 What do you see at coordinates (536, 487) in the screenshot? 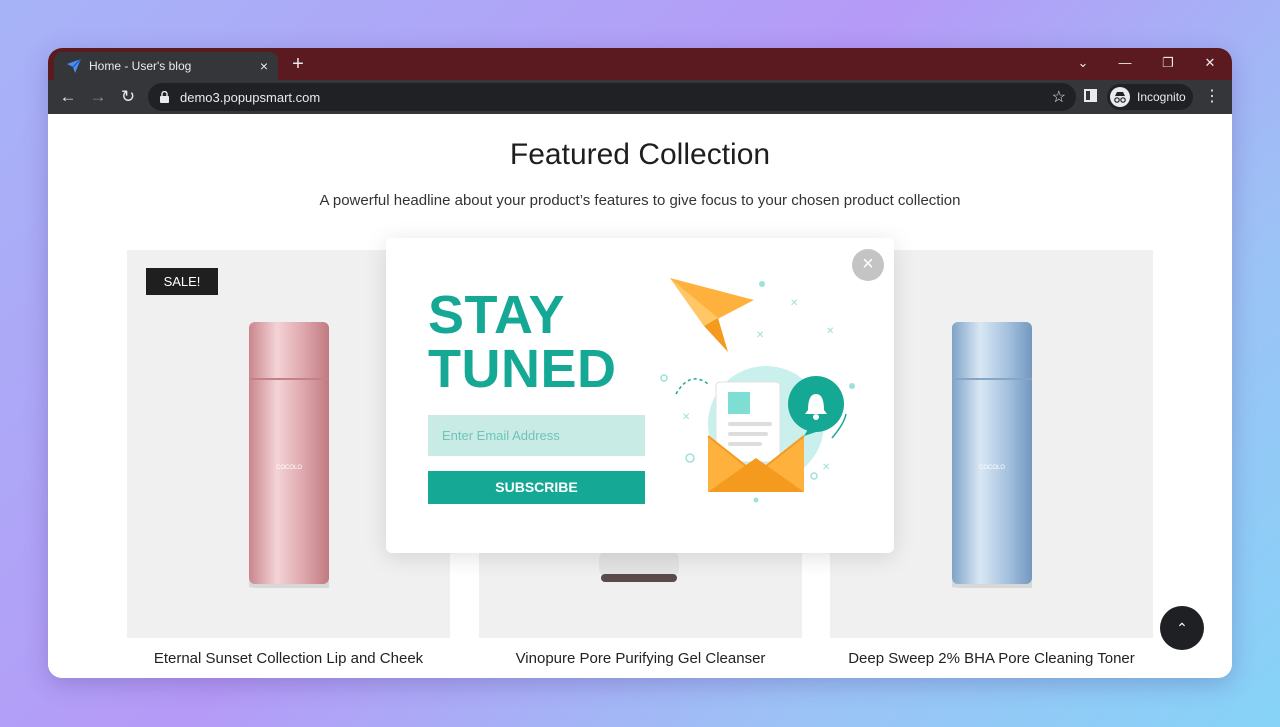
I see `subscribe-button: SUBSCRIBE` at bounding box center [536, 487].